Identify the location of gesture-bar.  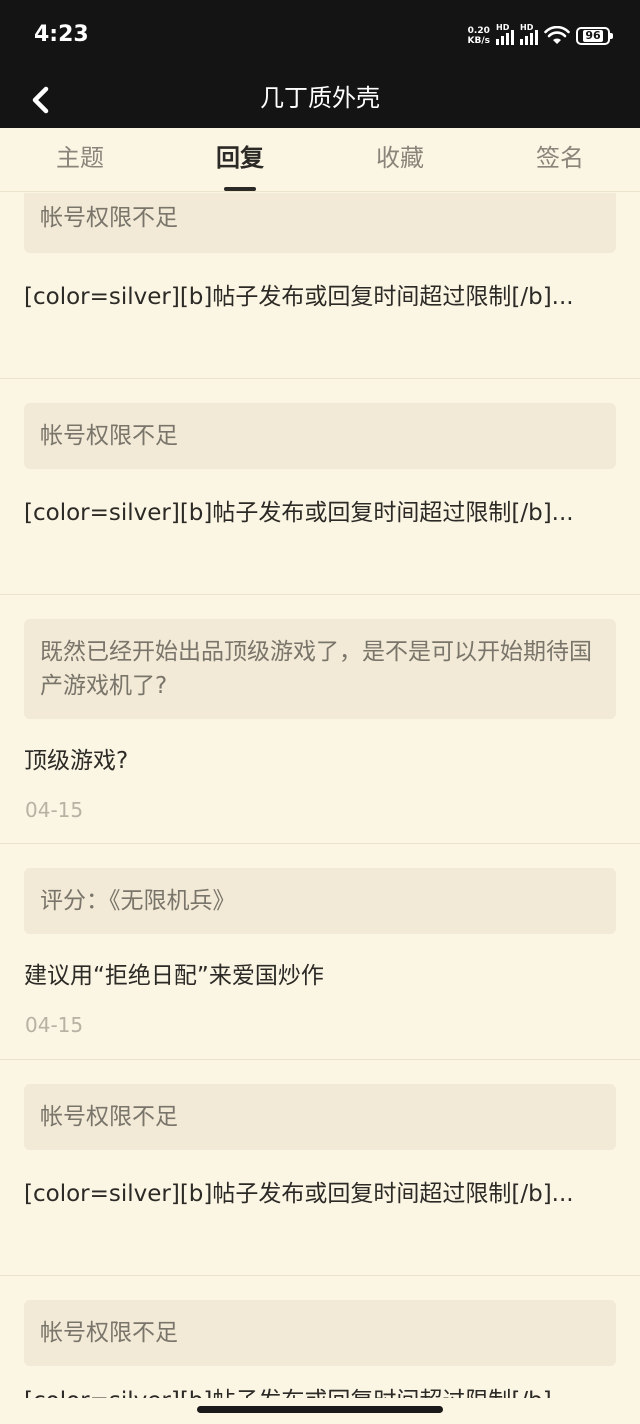
(320, 1411).